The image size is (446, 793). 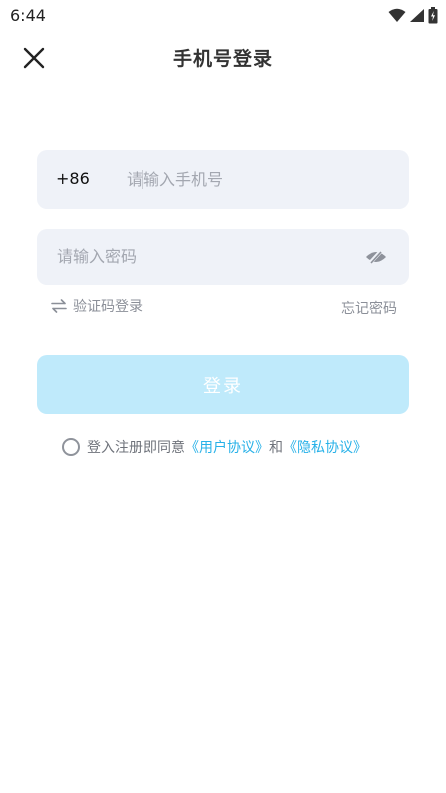 I want to click on battery-icon, so click(x=433, y=15).